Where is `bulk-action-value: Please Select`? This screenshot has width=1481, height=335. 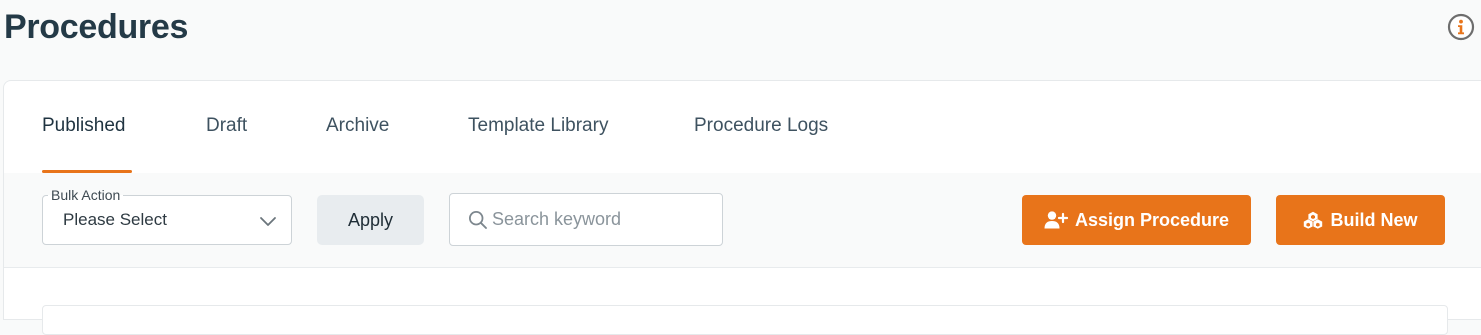
bulk-action-value: Please Select is located at coordinates (115, 219).